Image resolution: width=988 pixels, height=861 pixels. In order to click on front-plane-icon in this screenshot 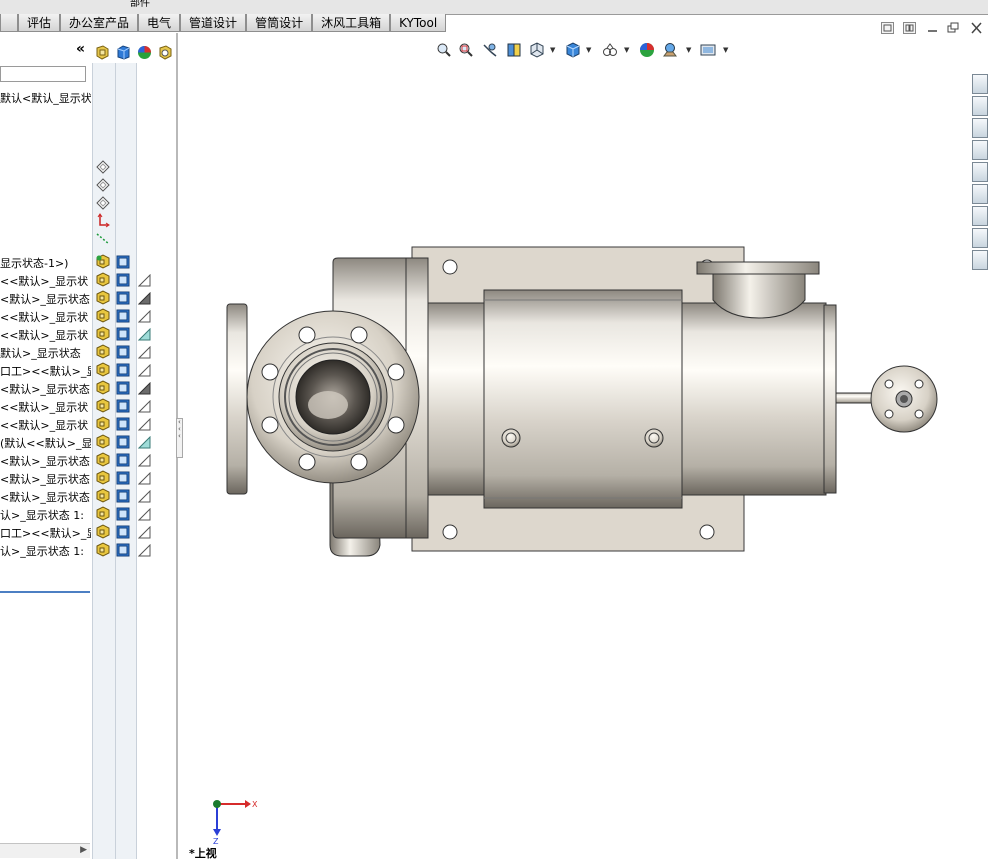, I will do `click(103, 167)`.